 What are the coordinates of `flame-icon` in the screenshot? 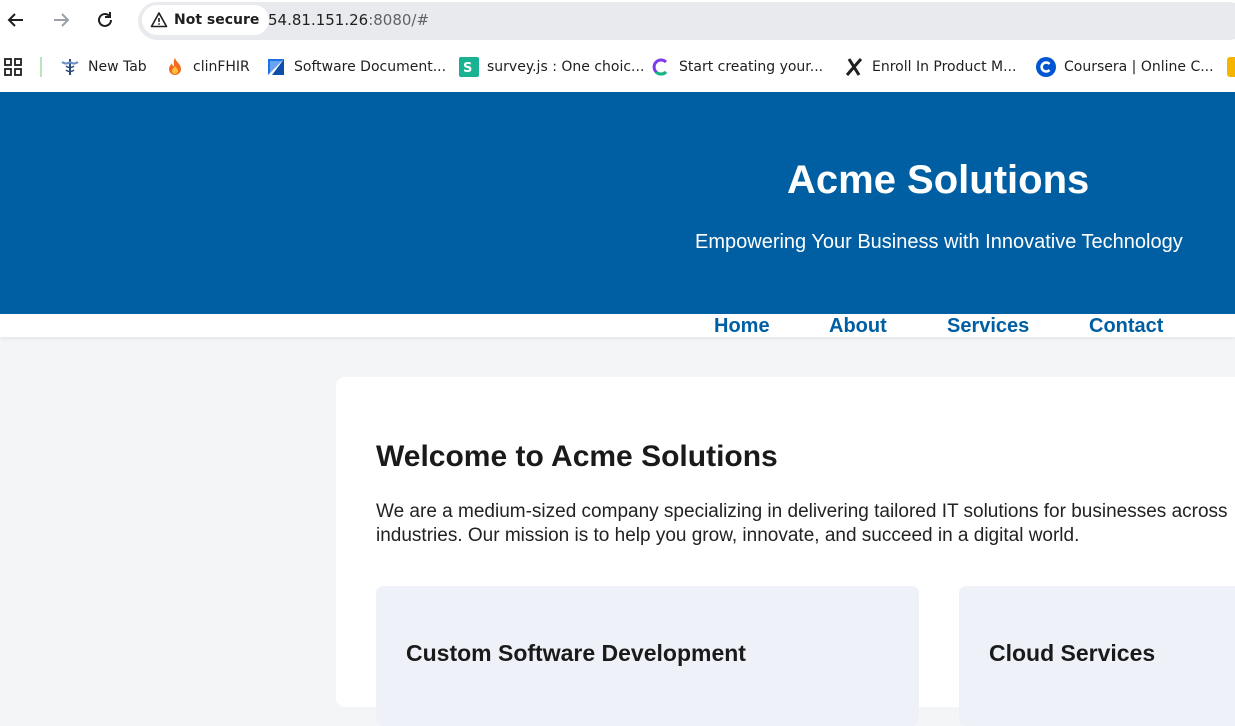 It's located at (175, 67).